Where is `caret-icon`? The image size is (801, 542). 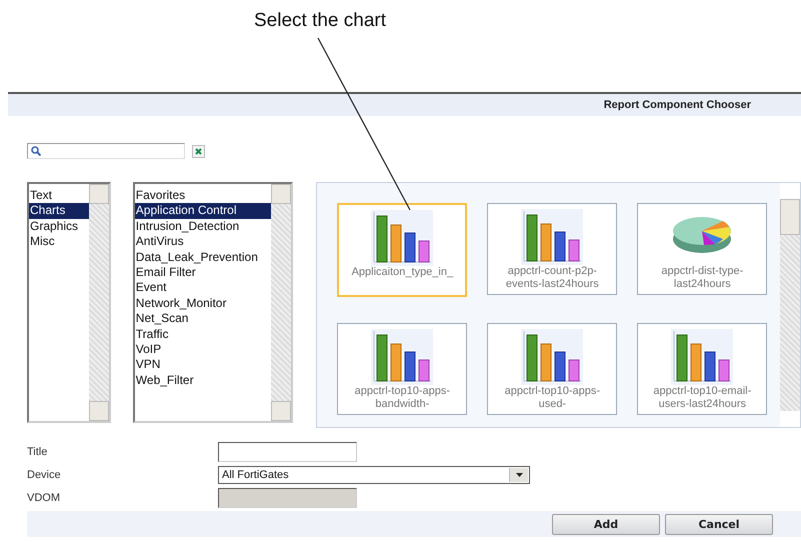
caret-icon is located at coordinates (519, 474).